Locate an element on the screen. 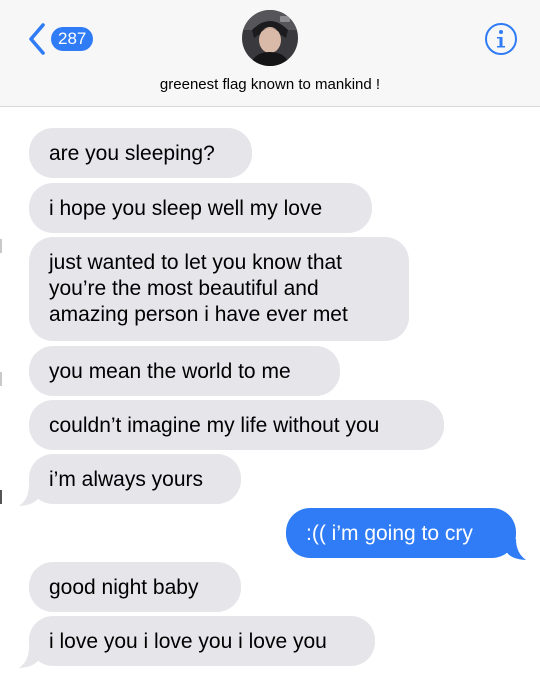  incoming-message-bubble: i hope you sleep well my love is located at coordinates (200, 208).